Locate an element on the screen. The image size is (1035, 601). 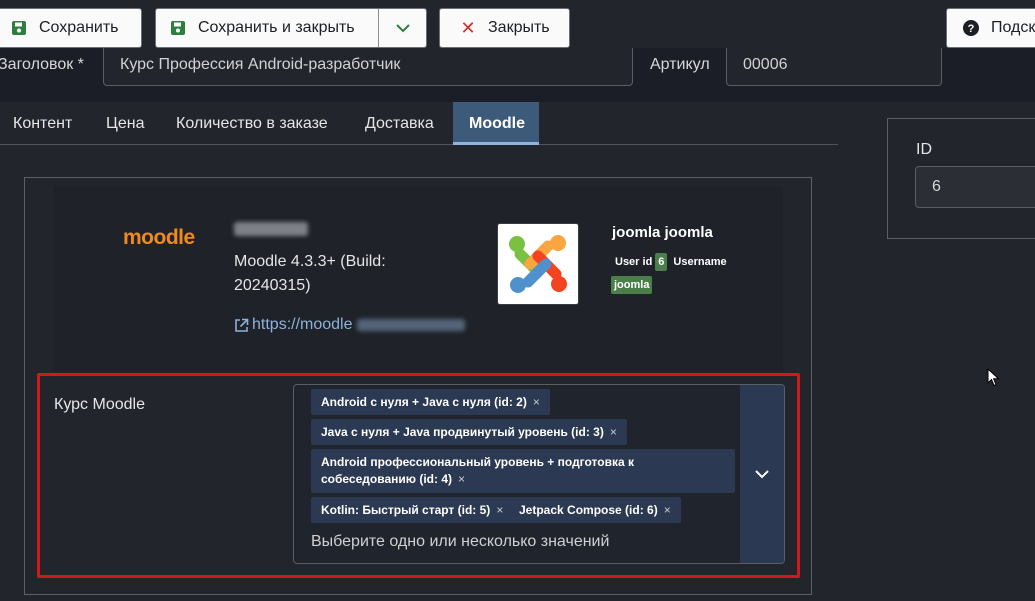
selected-course-chip: Kotlin: Быстрый старт (id: 5) × is located at coordinates (412, 510).